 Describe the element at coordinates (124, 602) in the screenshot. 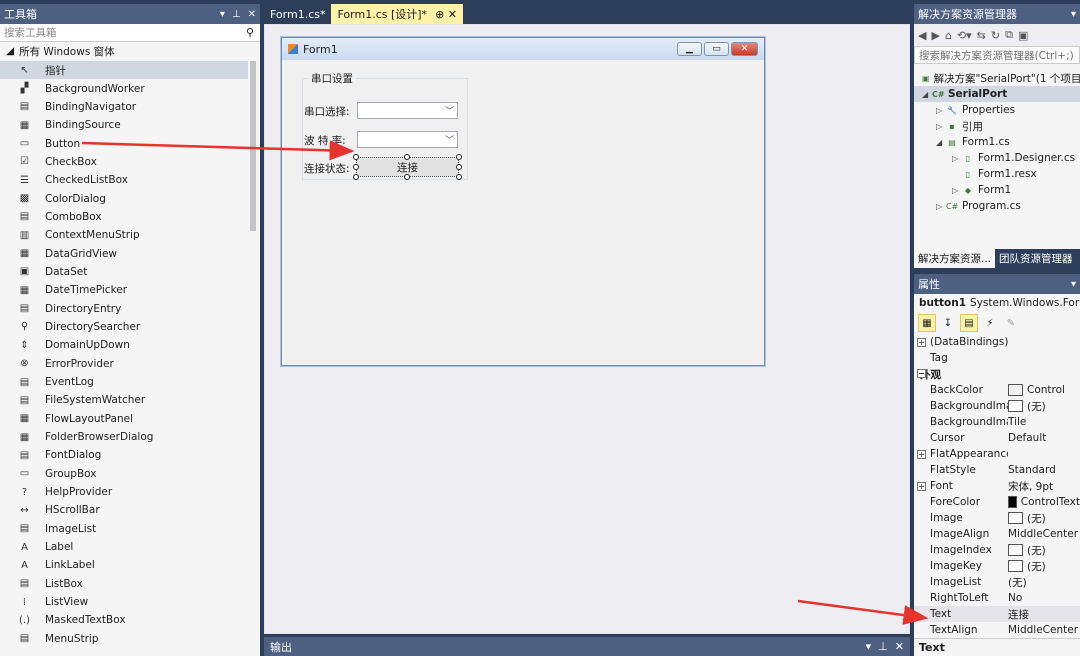

I see `toolbox-item: ⁞ ListView` at that location.